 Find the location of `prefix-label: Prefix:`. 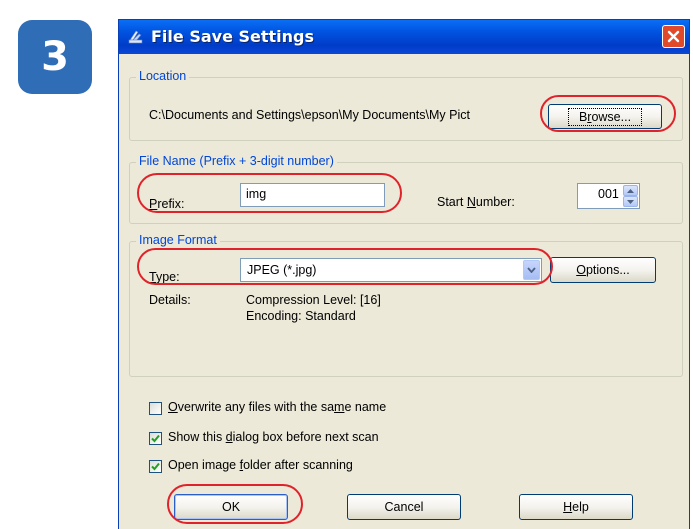

prefix-label: Prefix: is located at coordinates (167, 204).